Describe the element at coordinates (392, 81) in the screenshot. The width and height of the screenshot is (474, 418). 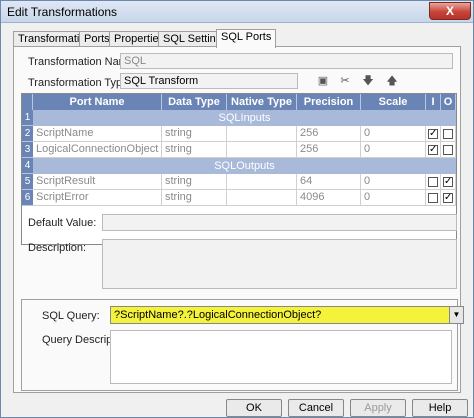
I see `move-up-icon: 🡅` at that location.